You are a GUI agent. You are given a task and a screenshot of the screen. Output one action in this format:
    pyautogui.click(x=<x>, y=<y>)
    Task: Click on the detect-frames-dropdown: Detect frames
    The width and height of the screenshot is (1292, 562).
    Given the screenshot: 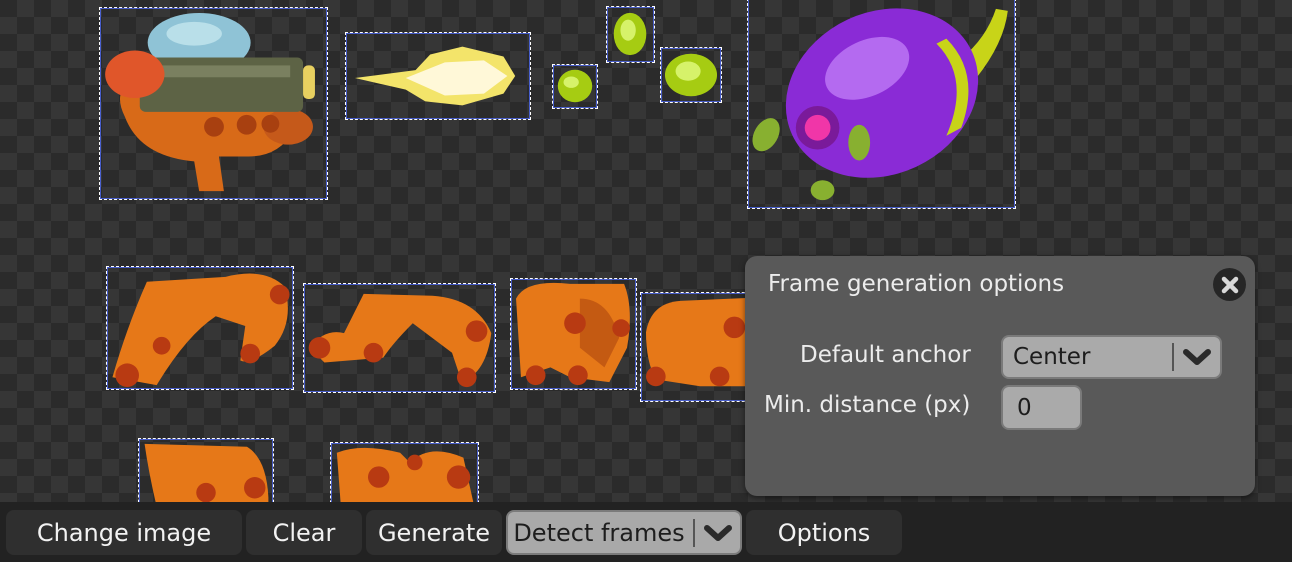 What is the action you would take?
    pyautogui.click(x=624, y=532)
    